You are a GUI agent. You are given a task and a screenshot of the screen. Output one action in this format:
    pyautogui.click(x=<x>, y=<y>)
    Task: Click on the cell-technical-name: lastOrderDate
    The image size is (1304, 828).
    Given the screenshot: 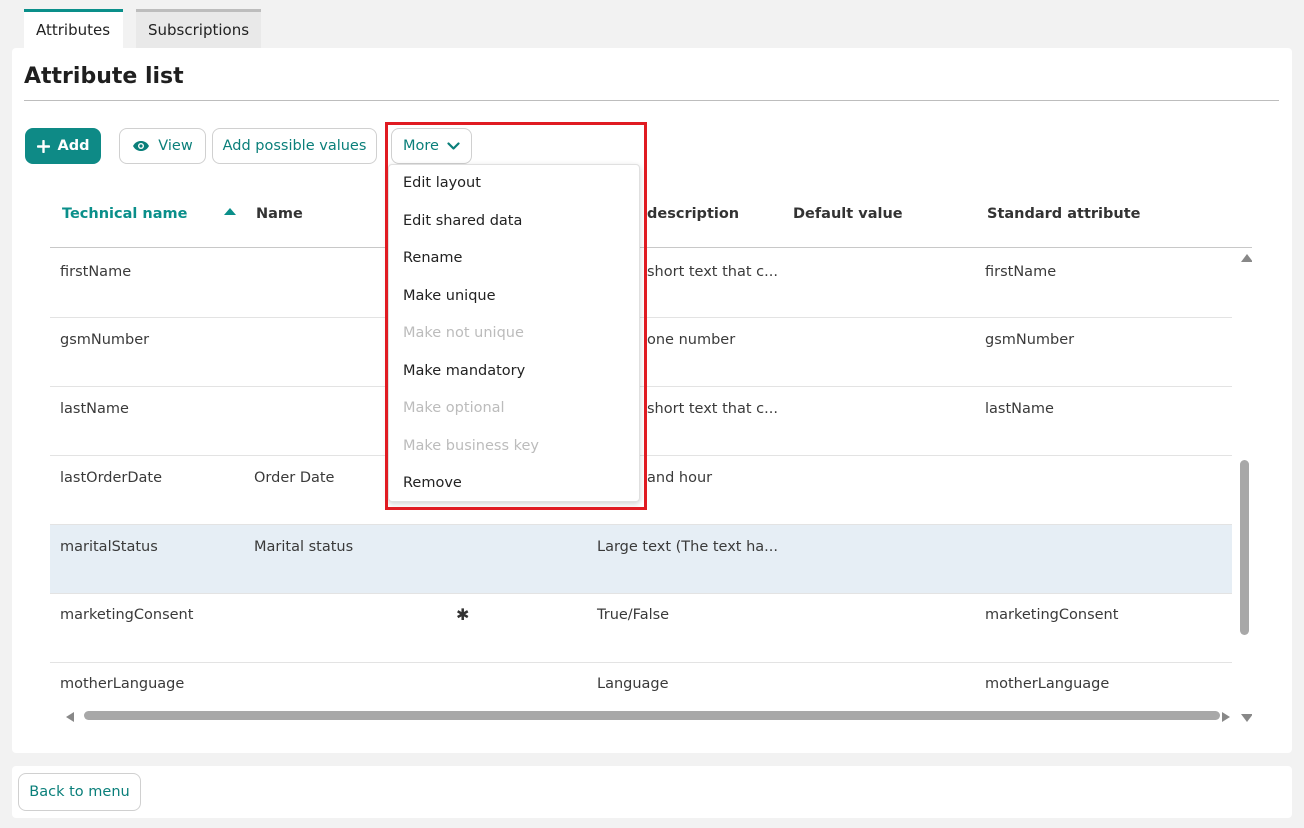 What is the action you would take?
    pyautogui.click(x=111, y=478)
    